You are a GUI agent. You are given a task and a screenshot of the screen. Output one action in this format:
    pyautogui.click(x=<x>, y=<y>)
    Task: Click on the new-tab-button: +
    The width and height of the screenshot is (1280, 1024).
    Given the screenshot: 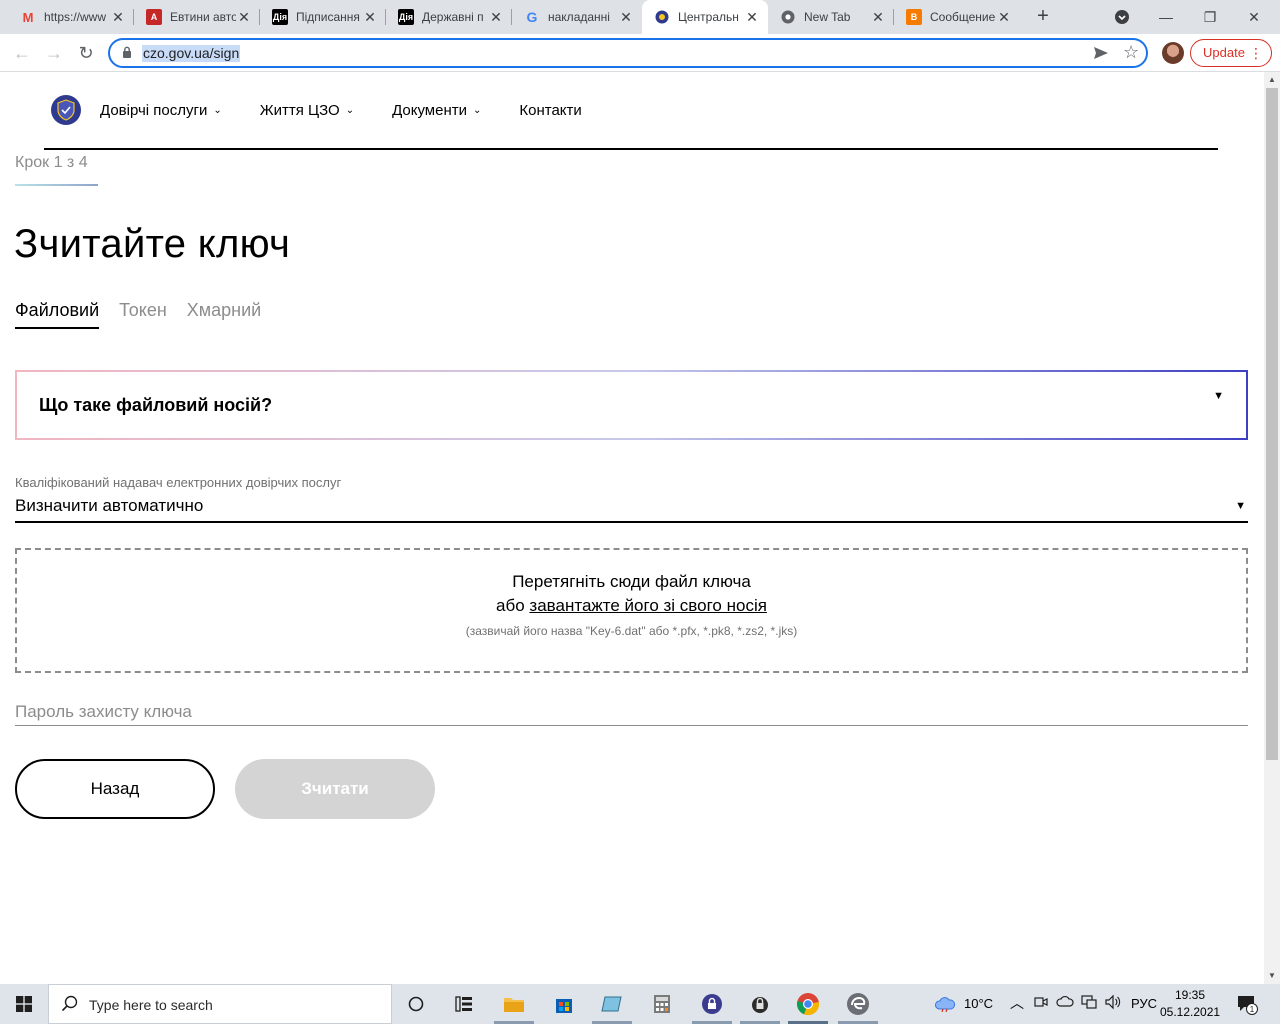 What is the action you would take?
    pyautogui.click(x=1043, y=17)
    